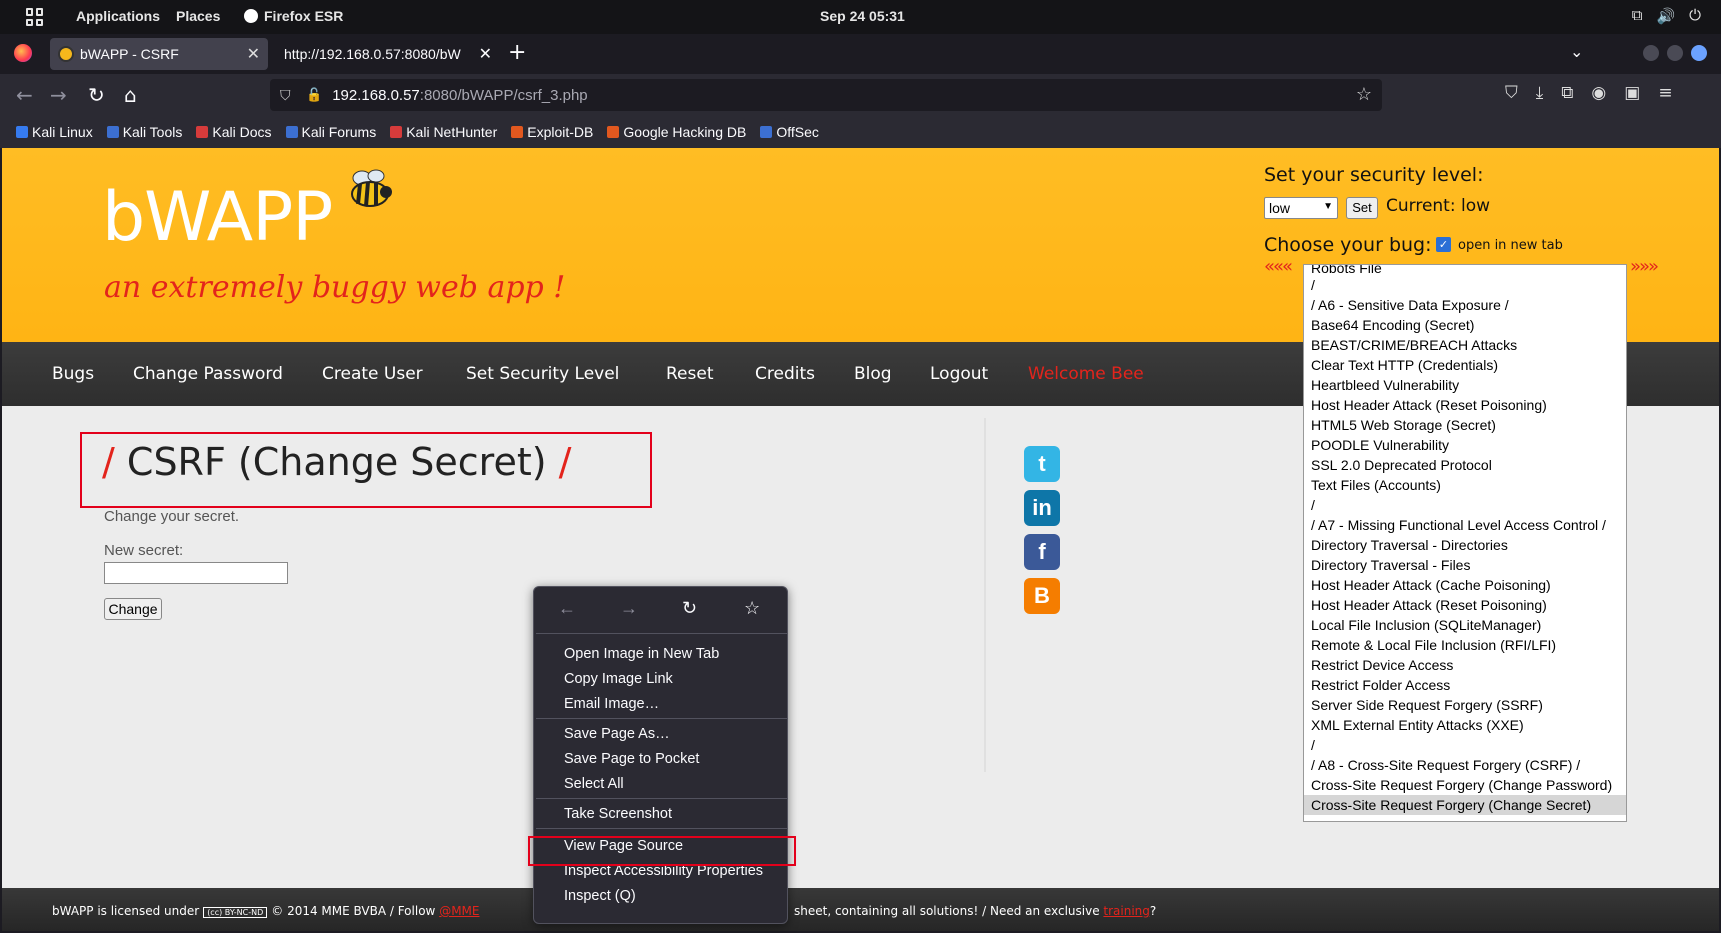 This screenshot has width=1721, height=933. What do you see at coordinates (1465, 345) in the screenshot?
I see `bug-option: BEAST/CRIME/BREACH Attacks` at bounding box center [1465, 345].